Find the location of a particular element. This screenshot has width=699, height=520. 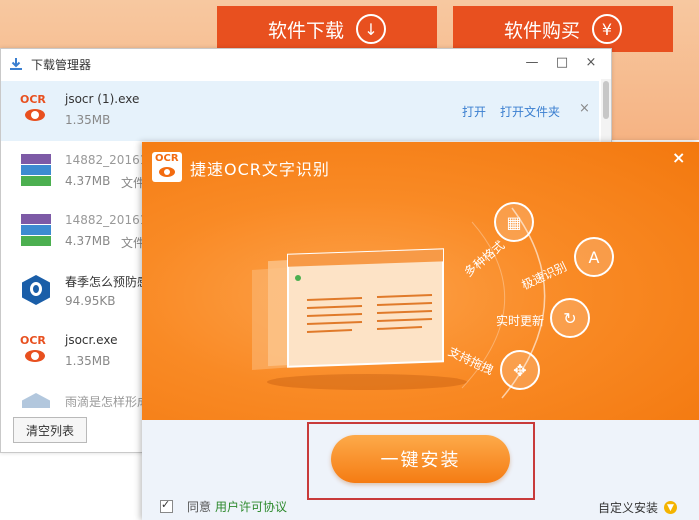

software-download-button: 软件下载 ↓ is located at coordinates (327, 29).